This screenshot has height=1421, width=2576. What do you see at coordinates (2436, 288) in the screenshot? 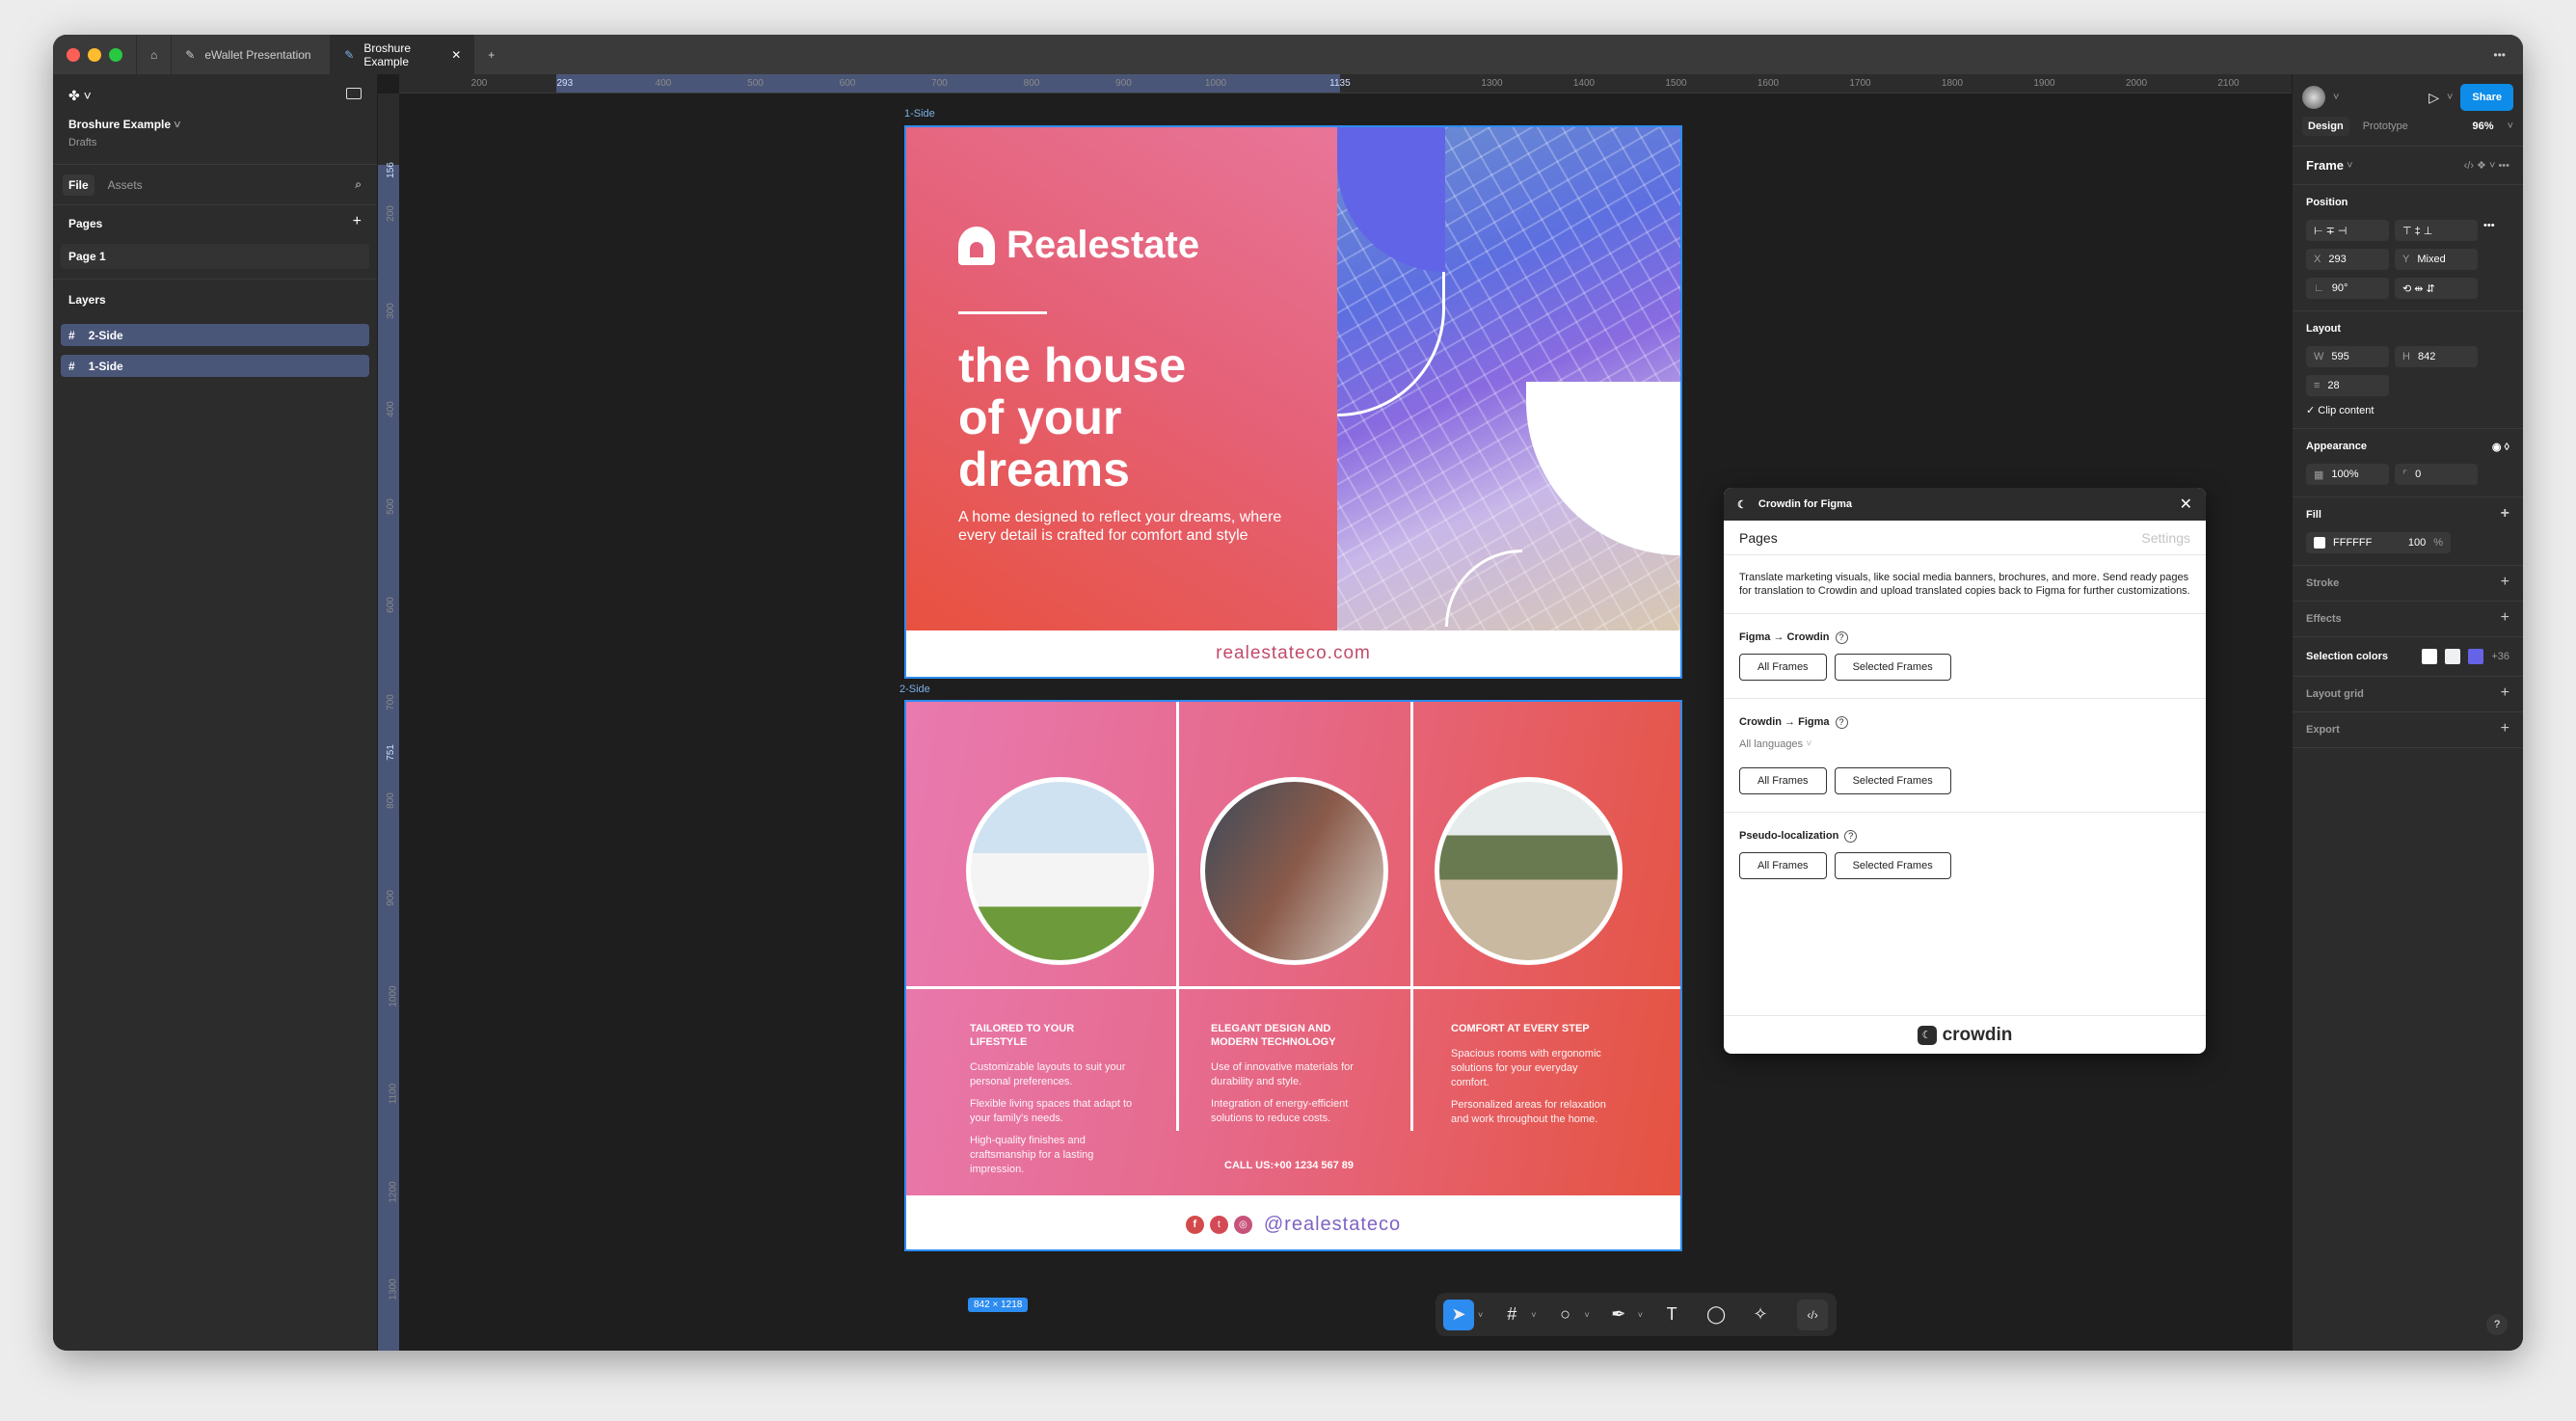
I see `flip-icon: ⟲ ⇹ ⇵` at bounding box center [2436, 288].